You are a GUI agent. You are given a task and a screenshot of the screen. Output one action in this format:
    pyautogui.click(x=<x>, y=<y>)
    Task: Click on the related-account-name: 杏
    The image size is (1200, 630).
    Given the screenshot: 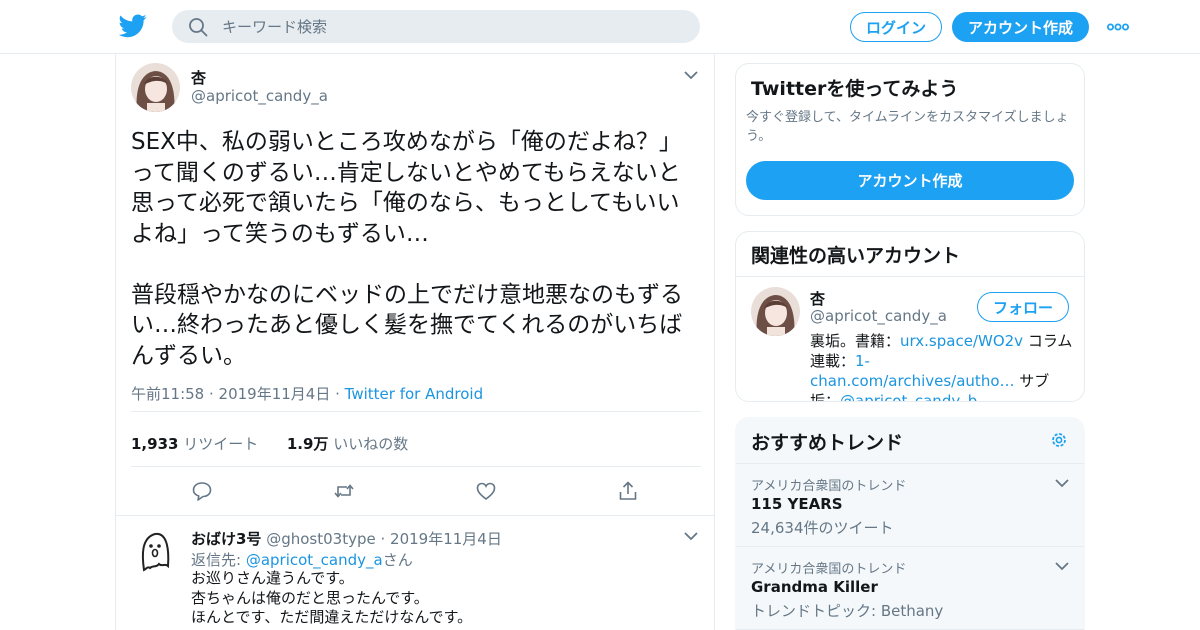 What is the action you would take?
    pyautogui.click(x=817, y=298)
    